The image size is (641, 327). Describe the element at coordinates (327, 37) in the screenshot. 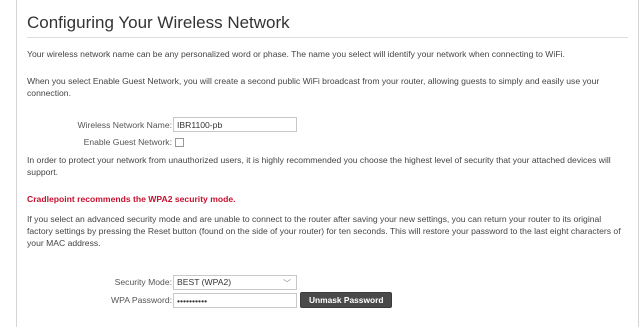

I see `title-divider` at that location.